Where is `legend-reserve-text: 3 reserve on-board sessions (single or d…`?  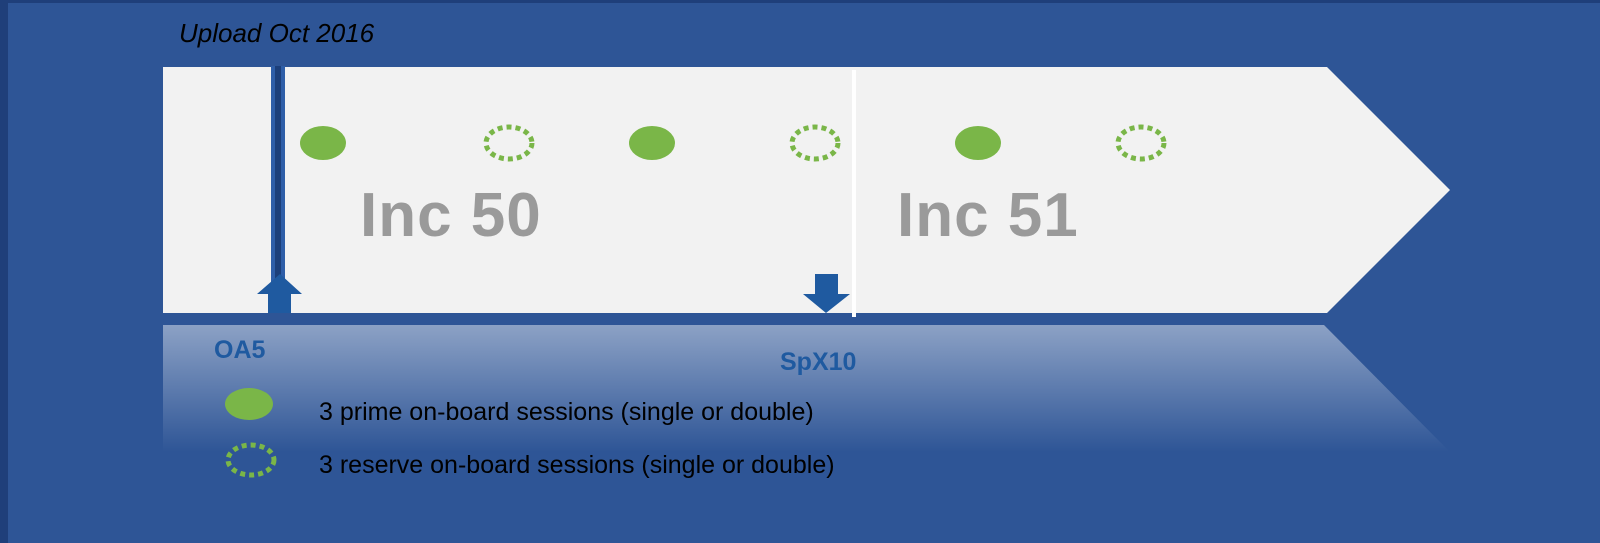
legend-reserve-text: 3 reserve on-board sessions (single or d… is located at coordinates (577, 465).